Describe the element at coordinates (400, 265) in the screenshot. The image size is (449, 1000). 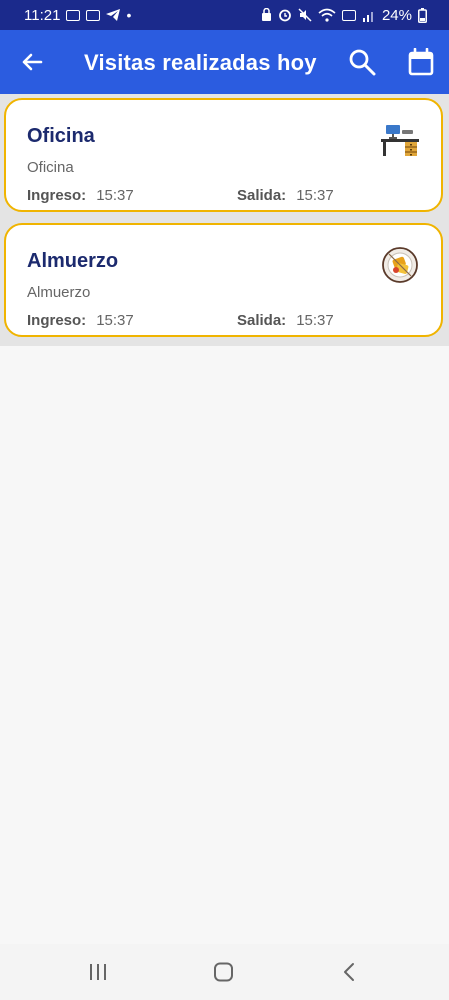
I see `lunch-icon` at that location.